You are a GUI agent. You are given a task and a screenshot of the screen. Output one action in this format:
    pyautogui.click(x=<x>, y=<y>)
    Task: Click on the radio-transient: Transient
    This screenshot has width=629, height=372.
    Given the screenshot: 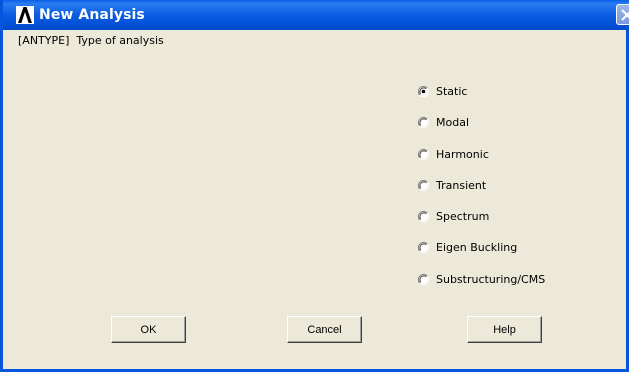 What is the action you would take?
    pyautogui.click(x=452, y=185)
    